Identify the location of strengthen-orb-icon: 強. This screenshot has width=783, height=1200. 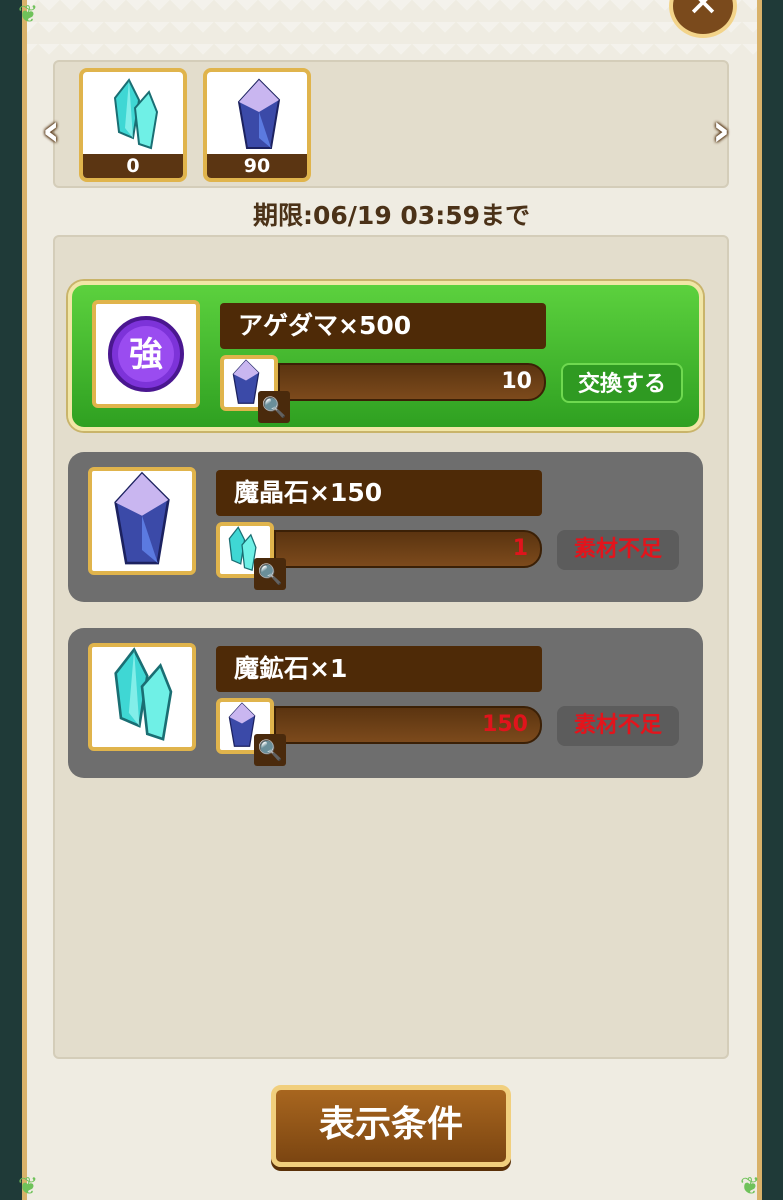
(146, 354).